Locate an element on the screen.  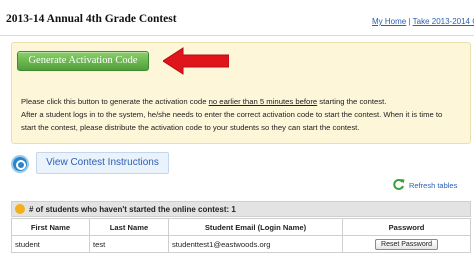
magnifier-icon is located at coordinates (20, 164).